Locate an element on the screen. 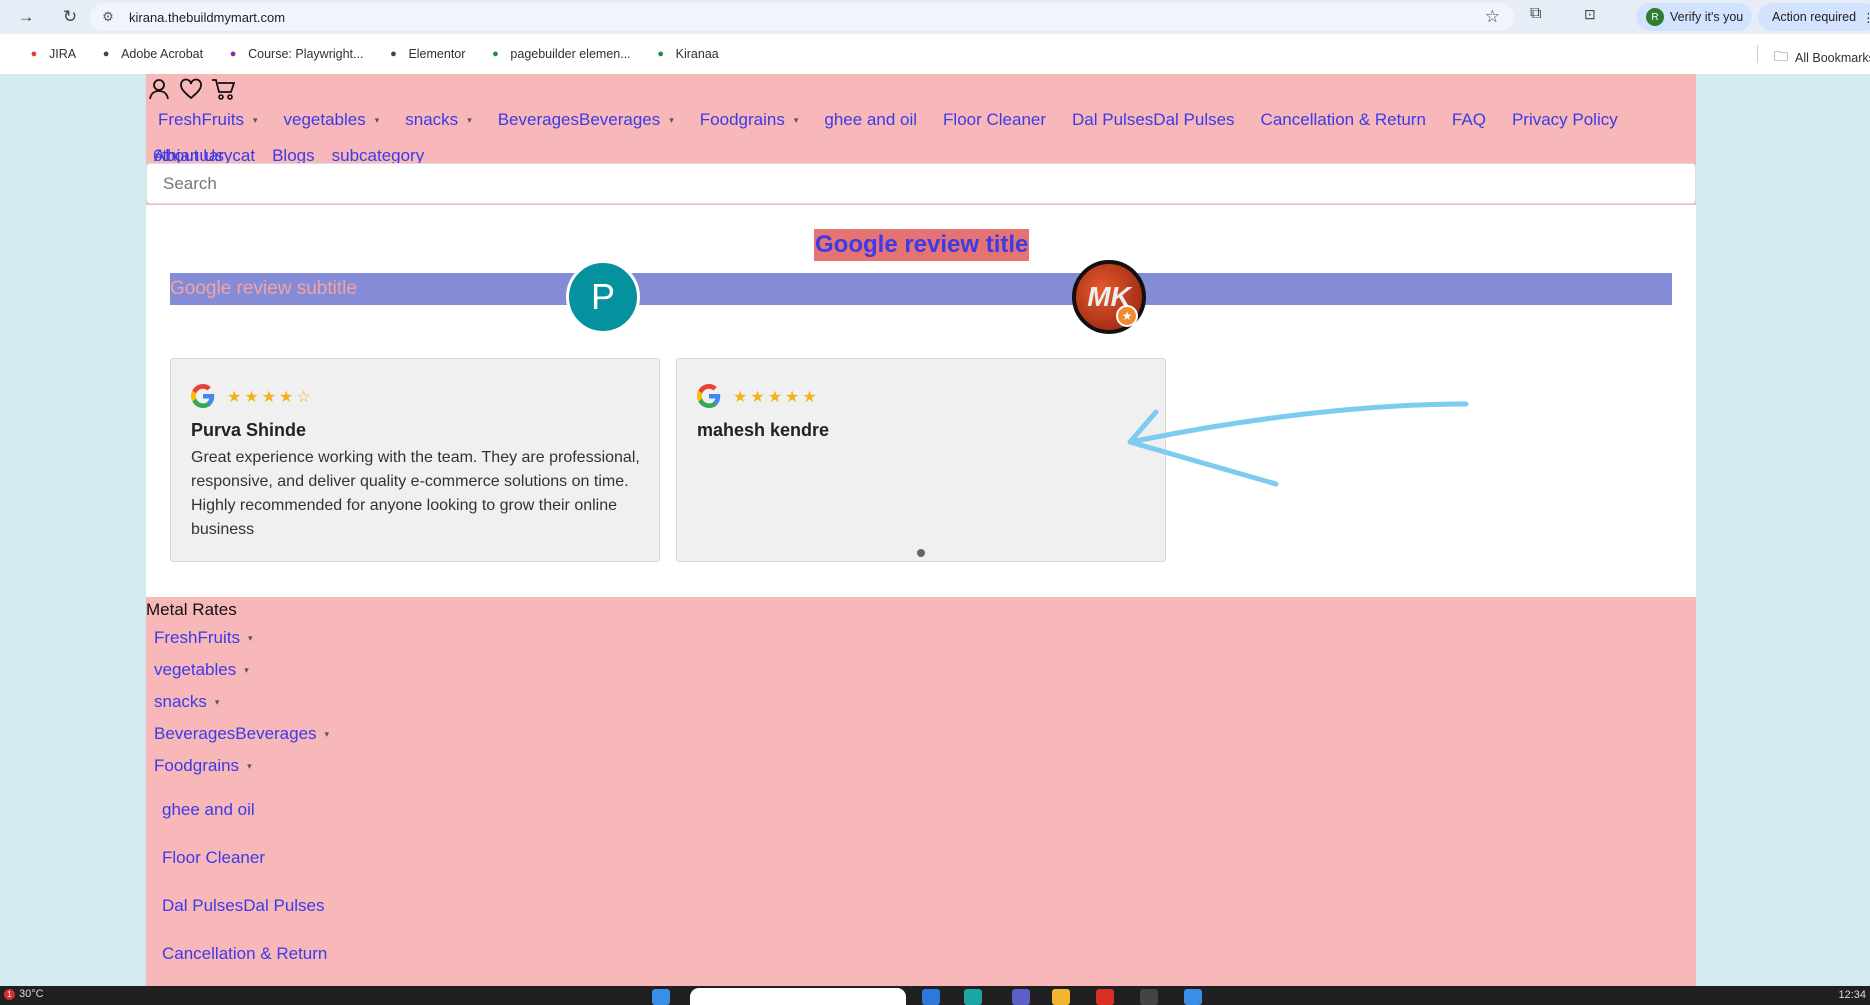 The image size is (1870, 1005). menu-item: FreshFruits ▾ is located at coordinates (208, 120).